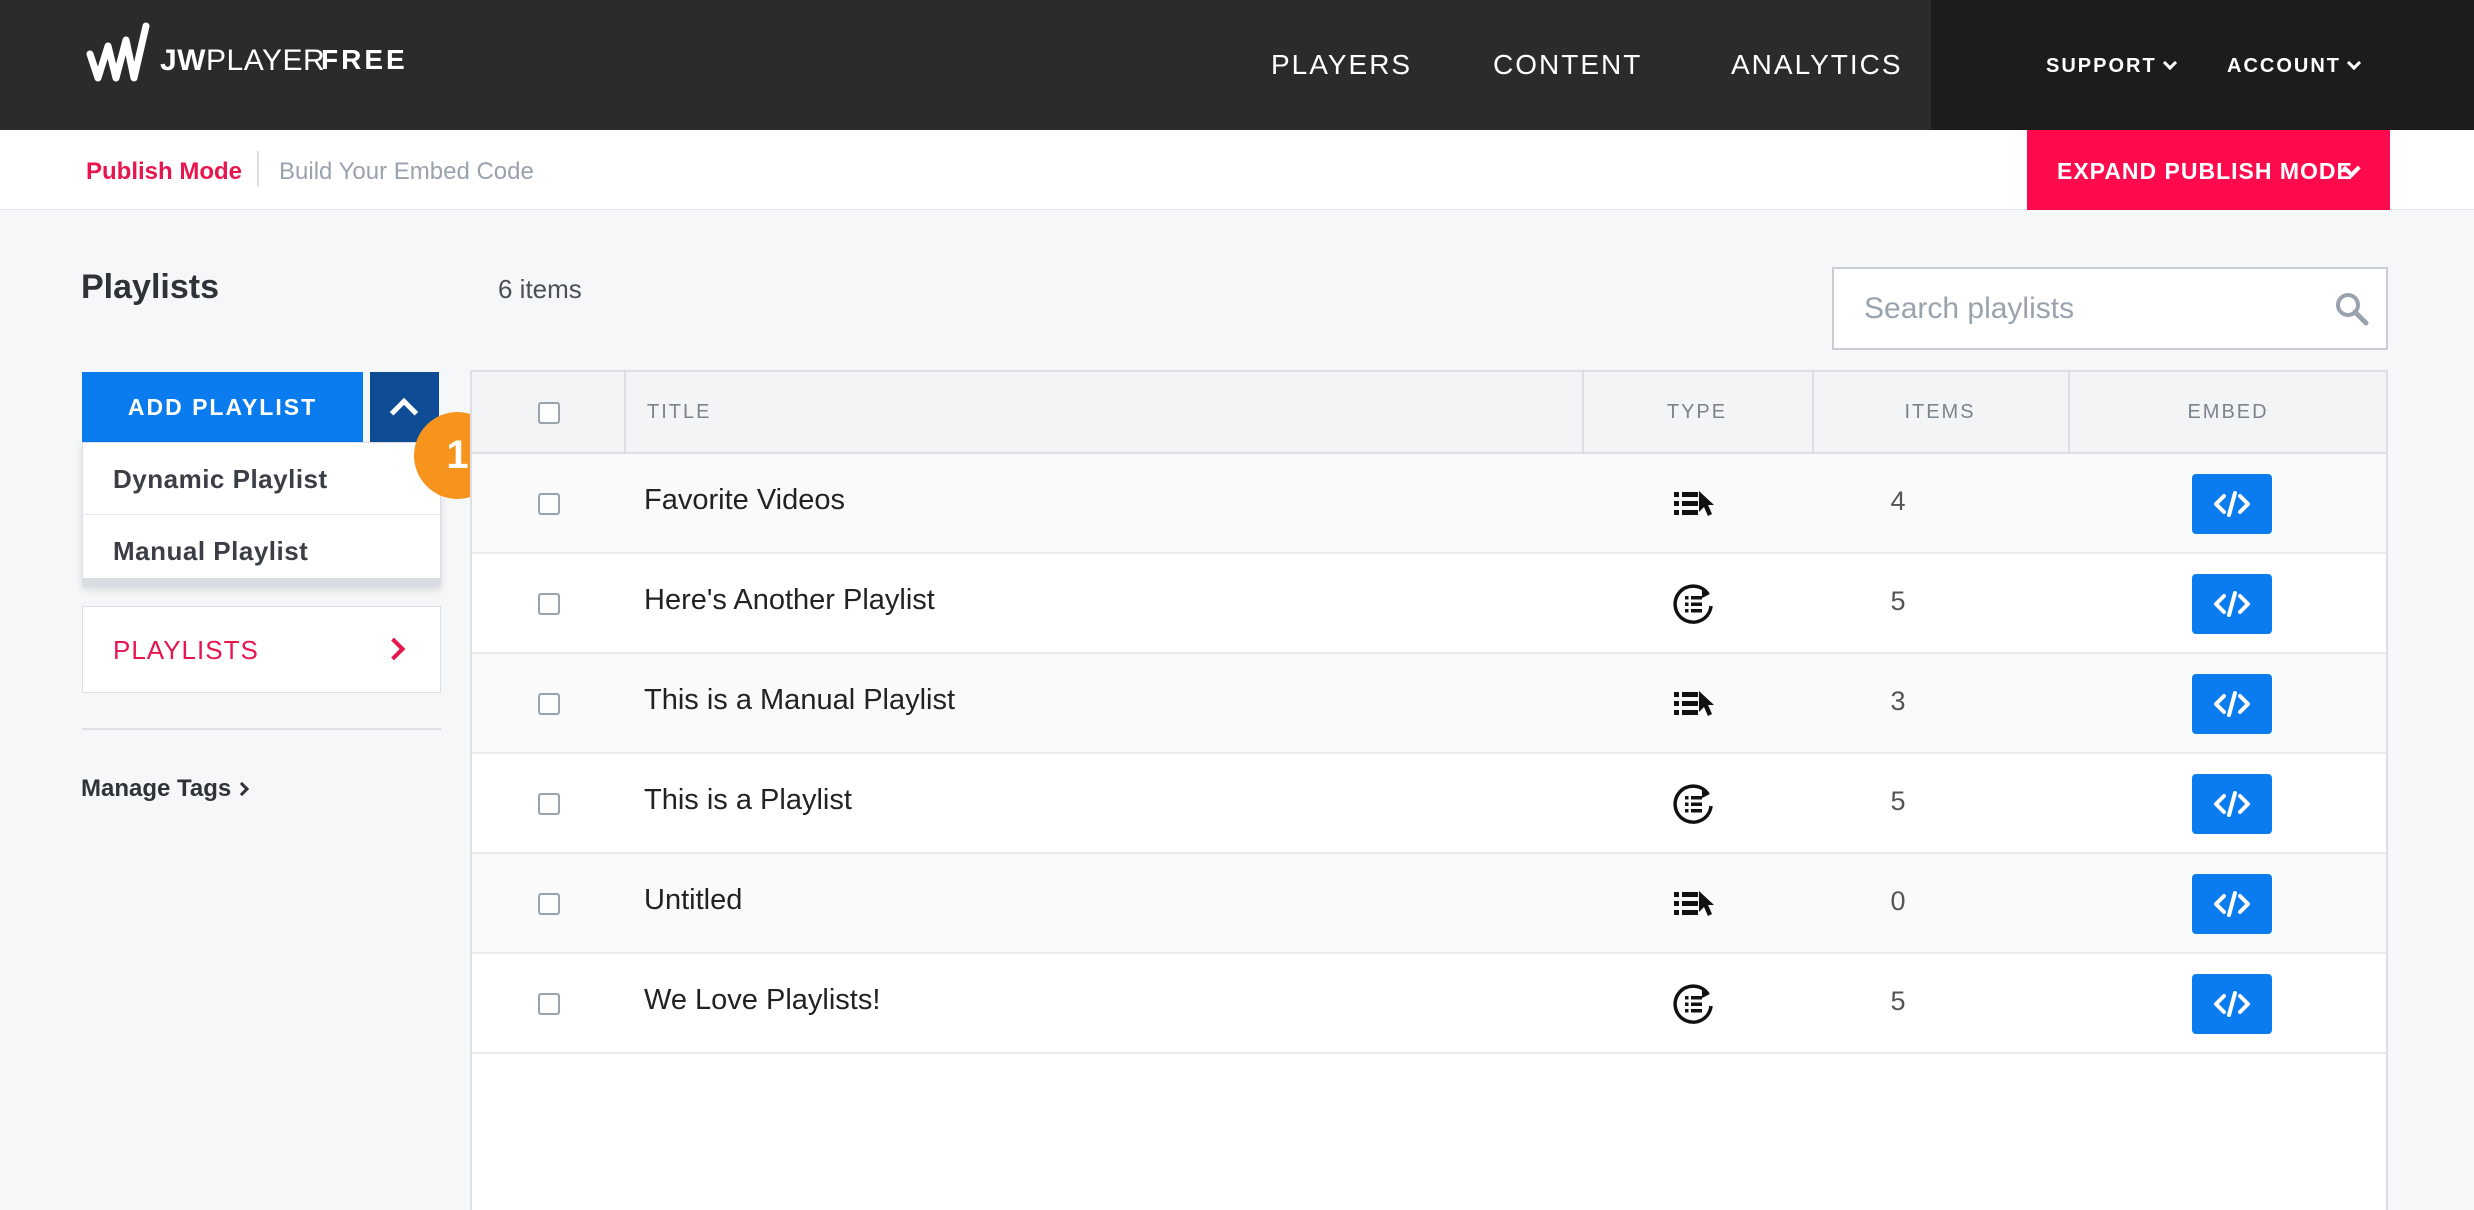  I want to click on playlist-title: We Love Playlists!, so click(762, 1000).